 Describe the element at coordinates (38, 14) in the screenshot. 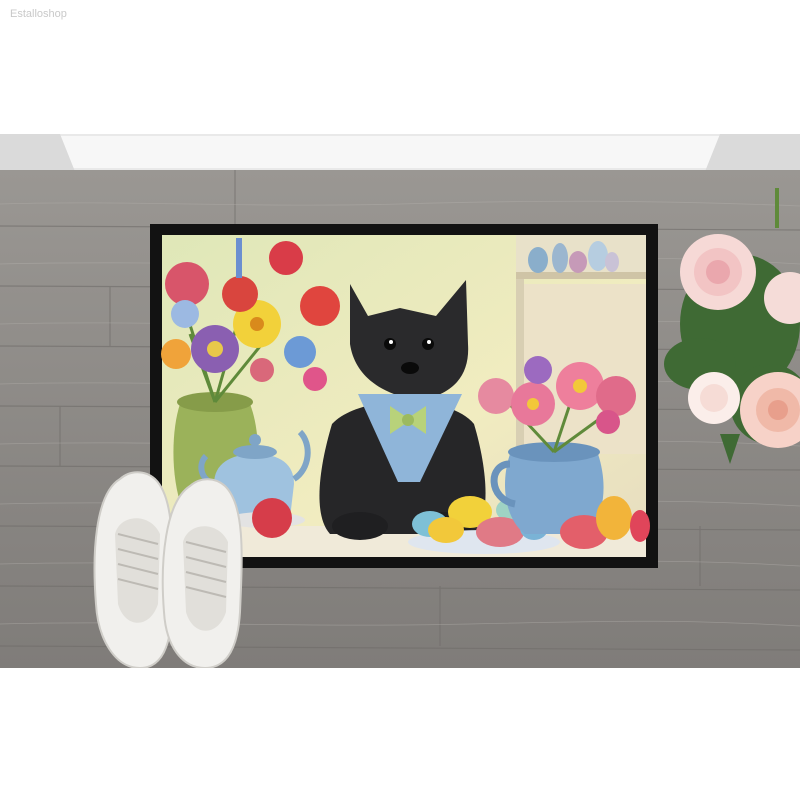

I see `watermark-text: Estalloshop` at that location.